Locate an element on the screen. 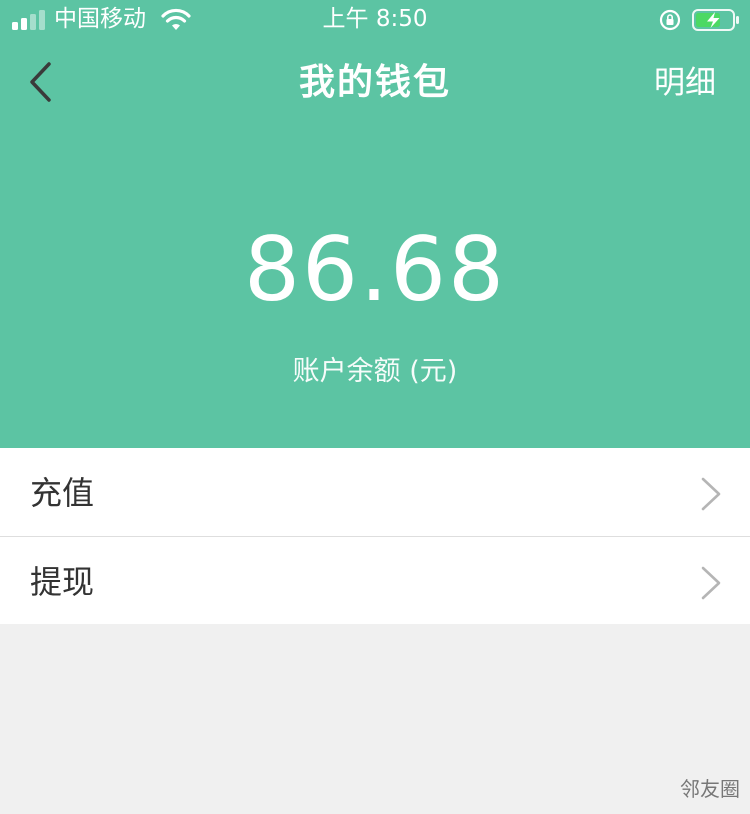 This screenshot has width=750, height=814. watermark-text: 邻友圈 is located at coordinates (710, 789).